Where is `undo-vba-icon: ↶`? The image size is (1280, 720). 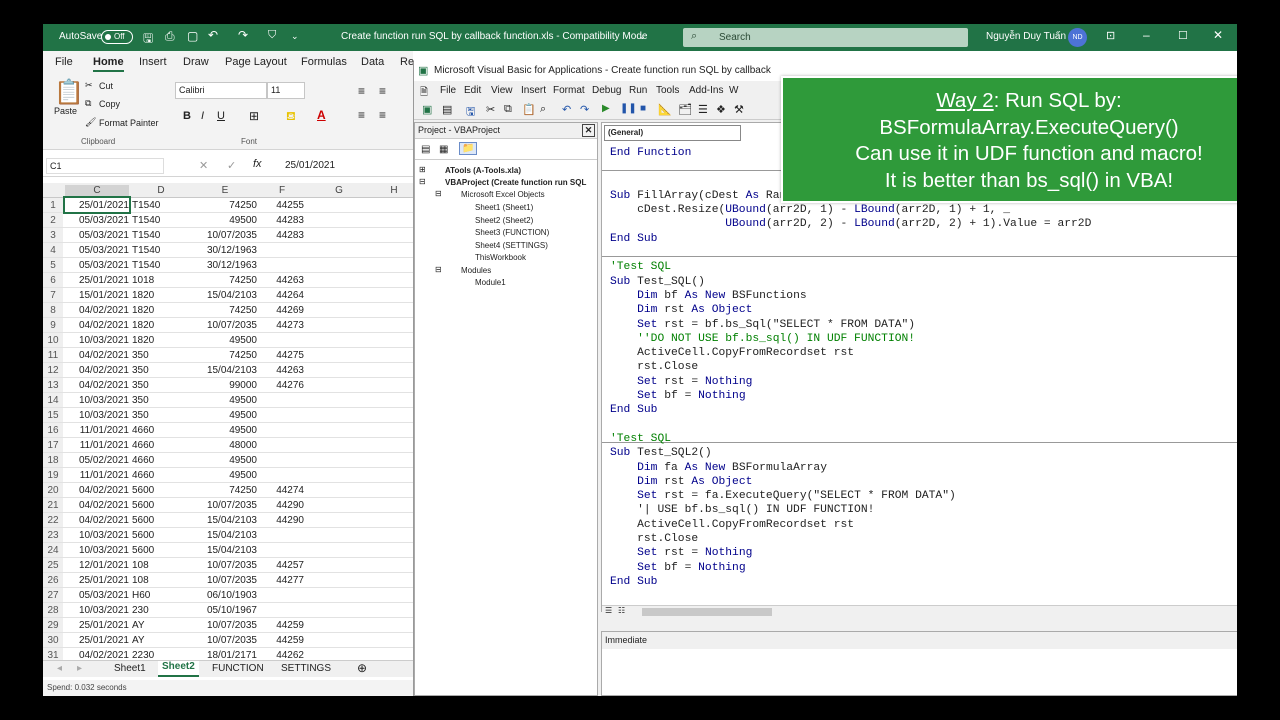 undo-vba-icon: ↶ is located at coordinates (566, 109).